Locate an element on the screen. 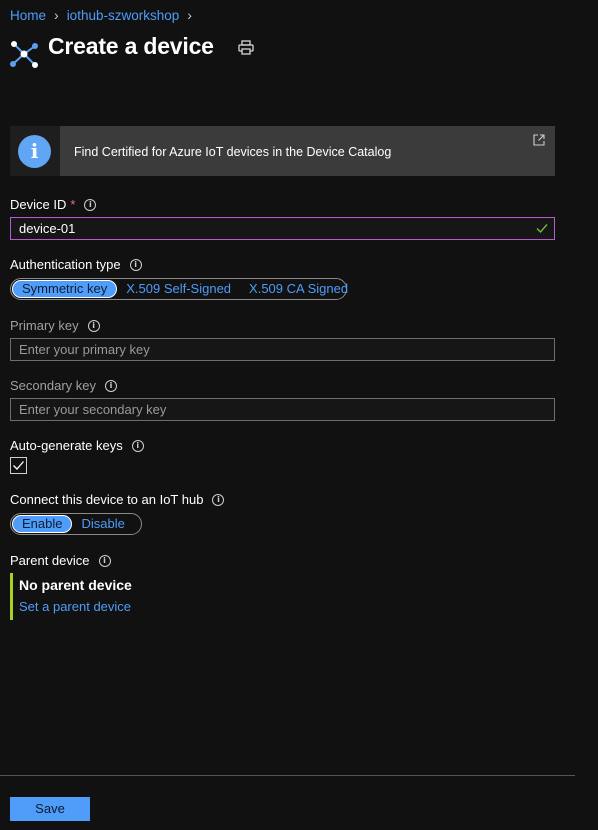 Image resolution: width=598 pixels, height=830 pixels. banner-icon-box: i is located at coordinates (35, 151).